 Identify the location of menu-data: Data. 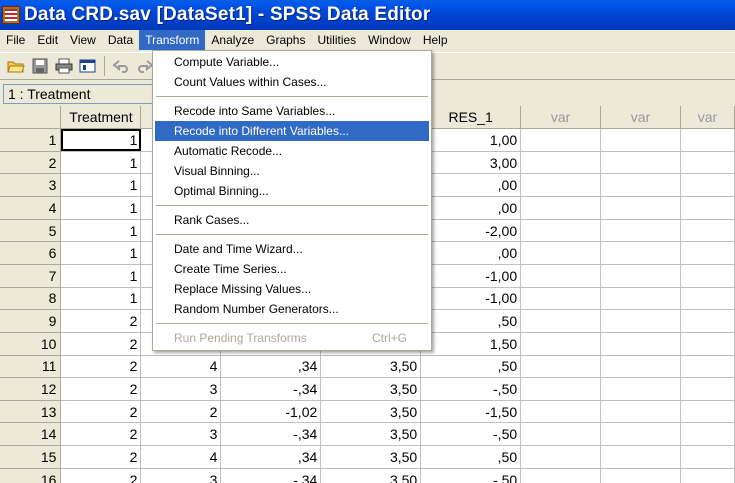
(120, 40).